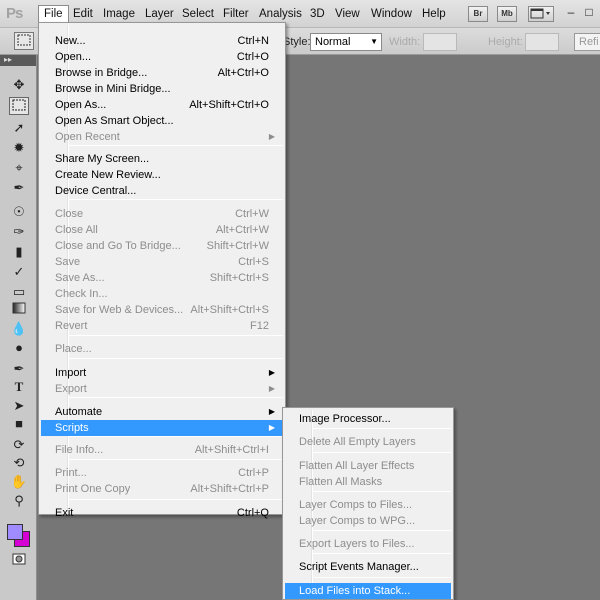 The image size is (600, 600). I want to click on submenu-arrow-icon: ▶, so click(271, 411).